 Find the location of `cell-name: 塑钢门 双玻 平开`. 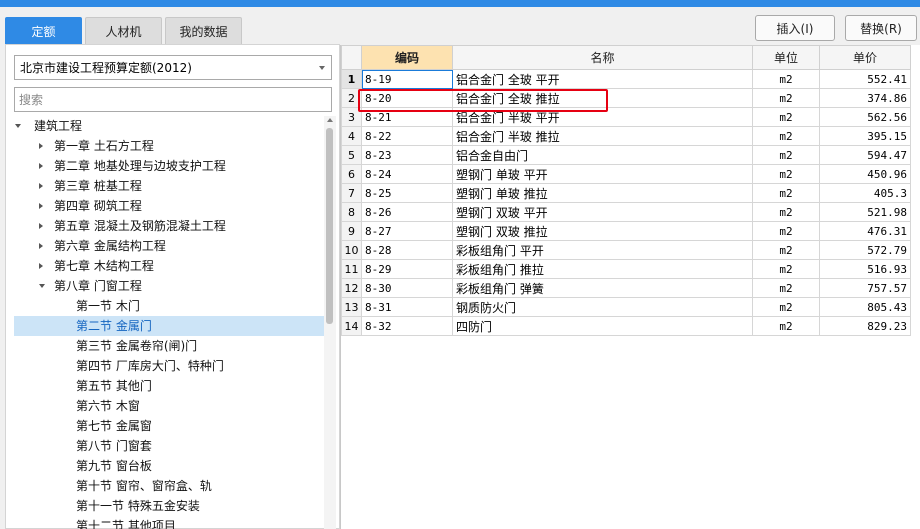

cell-name: 塑钢门 双玻 平开 is located at coordinates (602, 212).